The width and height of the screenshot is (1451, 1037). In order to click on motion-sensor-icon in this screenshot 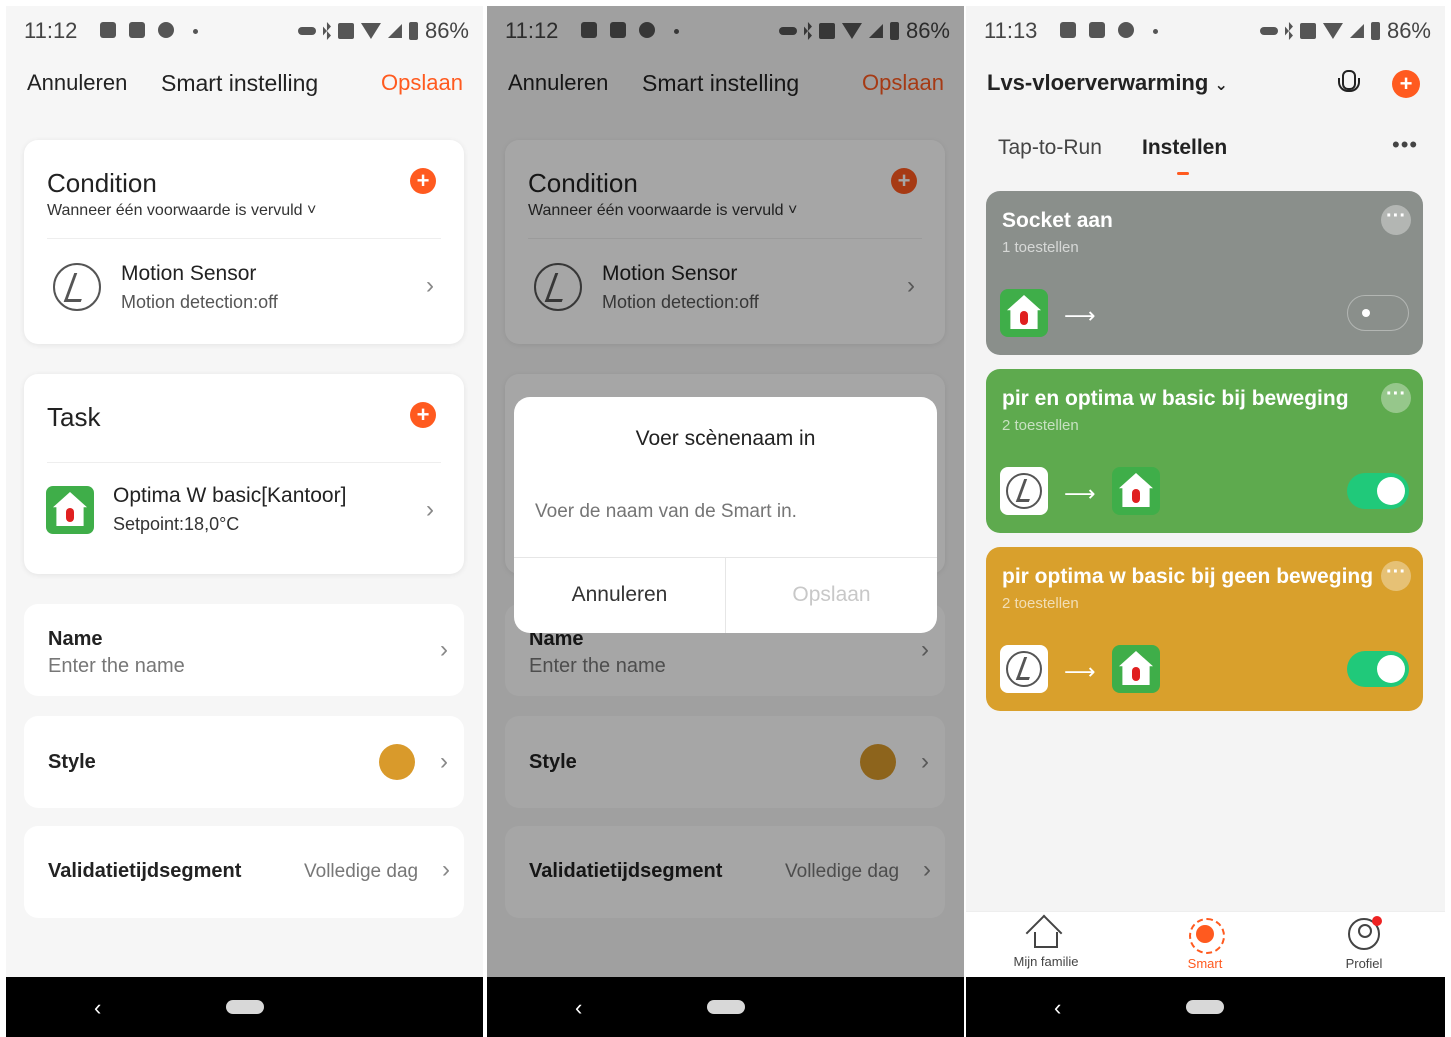, I will do `click(1024, 669)`.